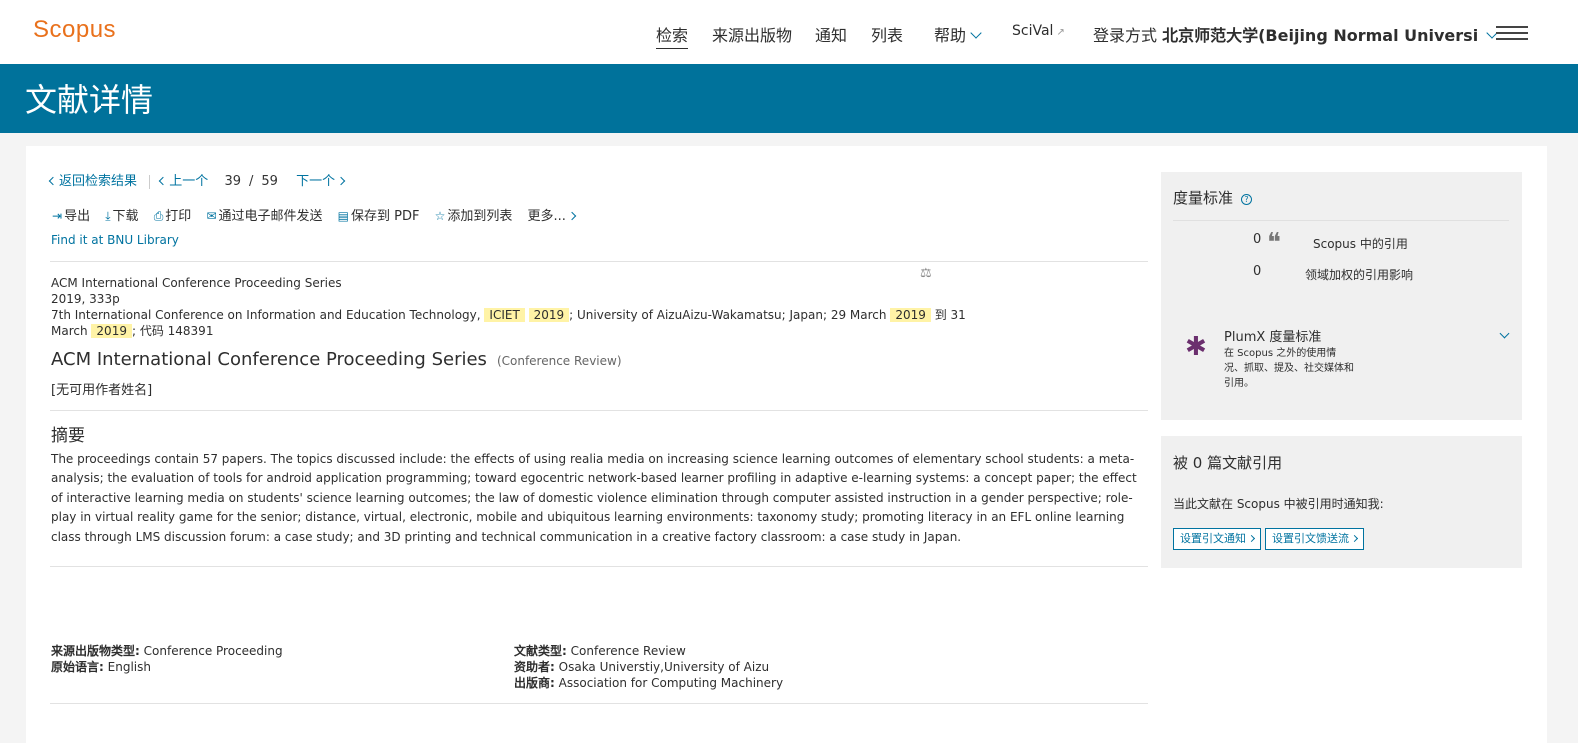 The image size is (1578, 743). What do you see at coordinates (789, 98) in the screenshot?
I see `page-banner: 文献详情` at bounding box center [789, 98].